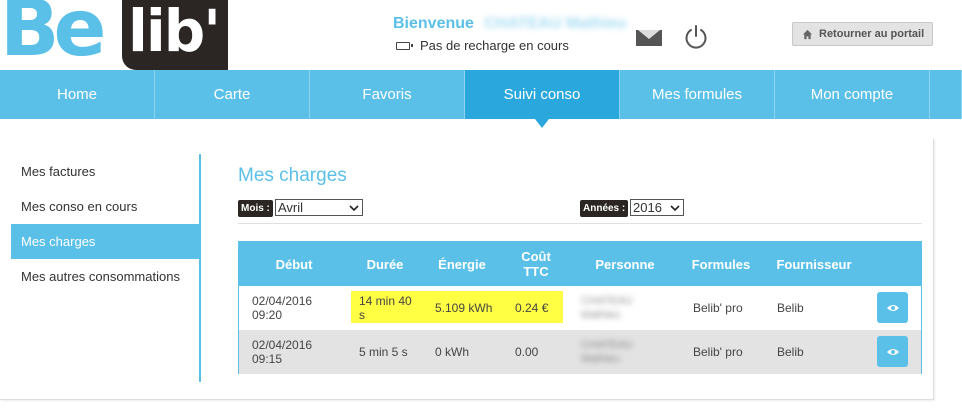  Describe the element at coordinates (872, 34) in the screenshot. I see `return-to-portal-label: Retourner au portail` at that location.